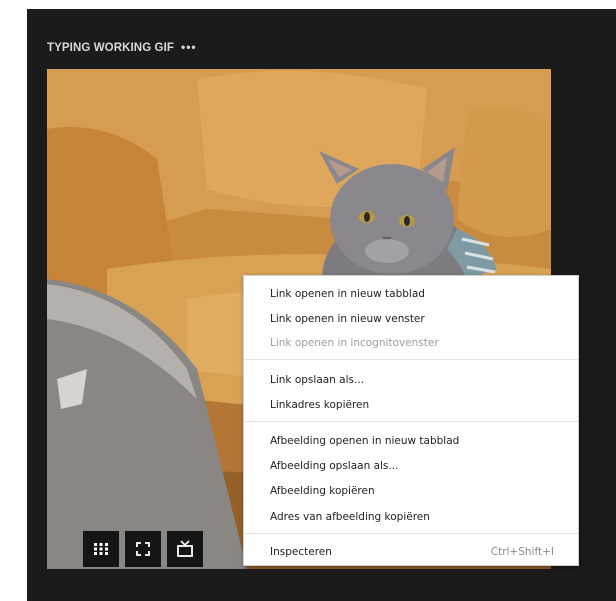 The image size is (616, 601). What do you see at coordinates (354, 343) in the screenshot?
I see `menu-item-open-link-incognito: Link openen in incognitovenster` at bounding box center [354, 343].